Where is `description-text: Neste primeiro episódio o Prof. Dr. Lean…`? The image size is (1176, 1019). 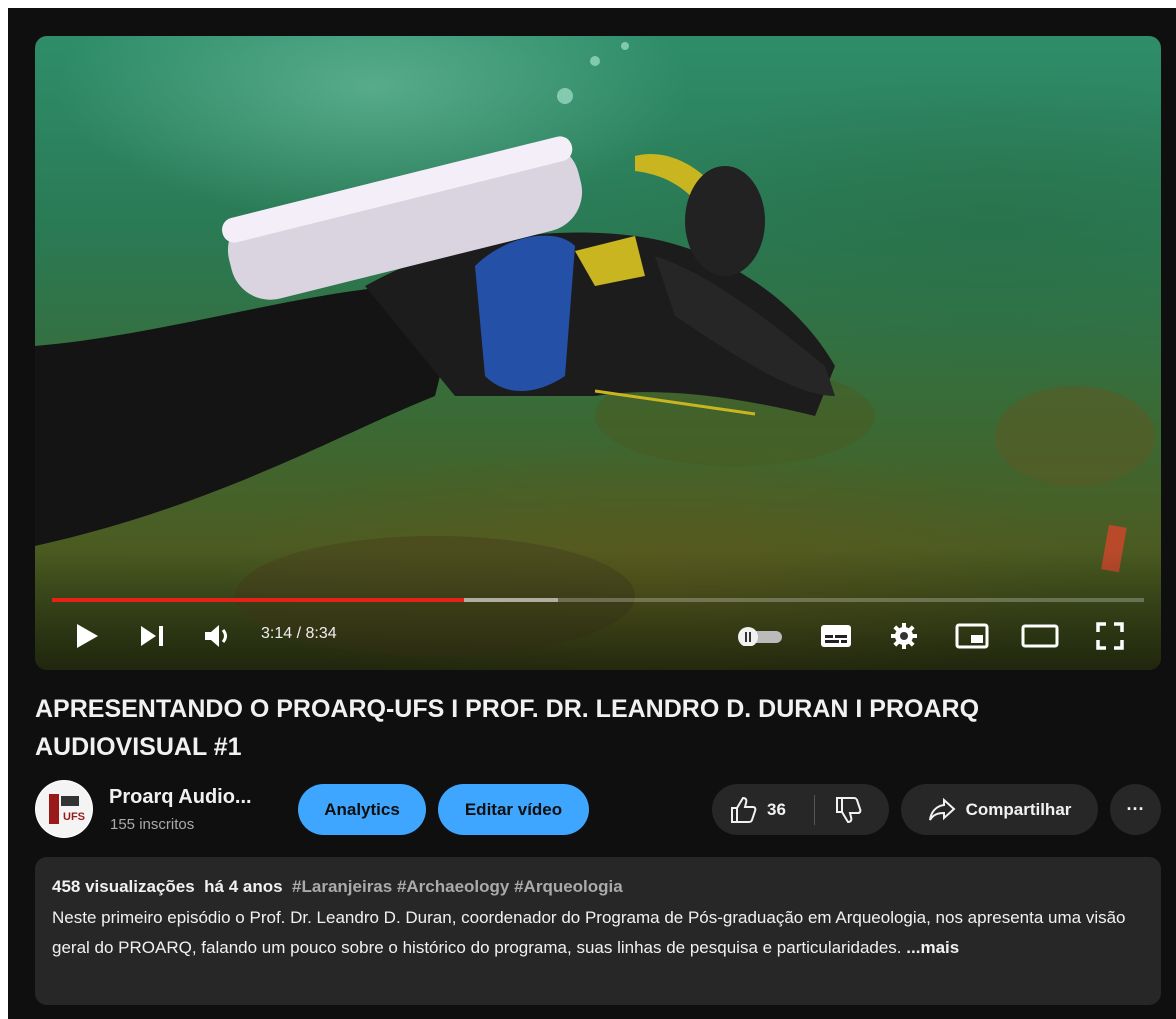
description-text: Neste primeiro episódio o Prof. Dr. Lean… is located at coordinates (589, 932).